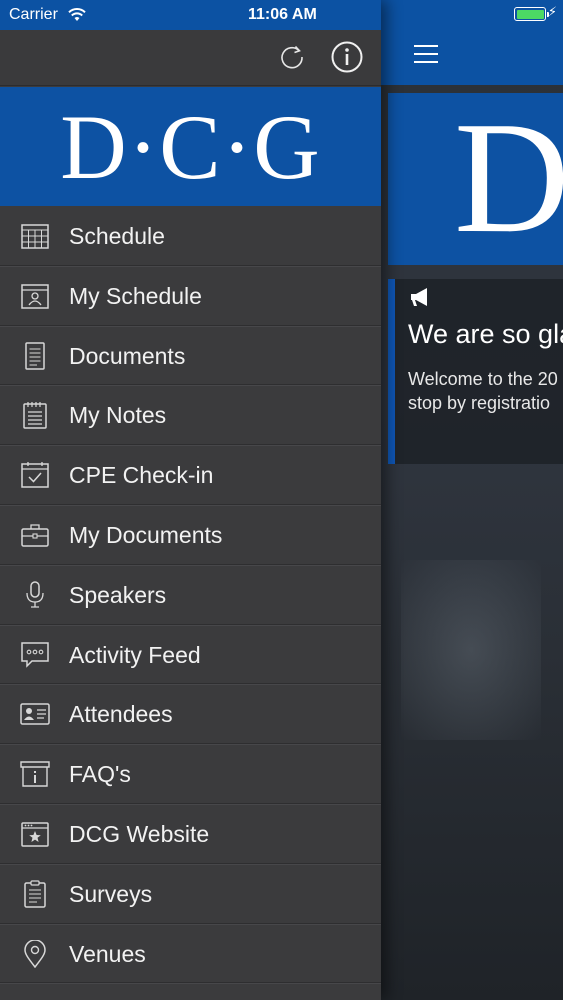 The image size is (563, 1000). What do you see at coordinates (508, 179) in the screenshot?
I see `main-banner-logo: D` at bounding box center [508, 179].